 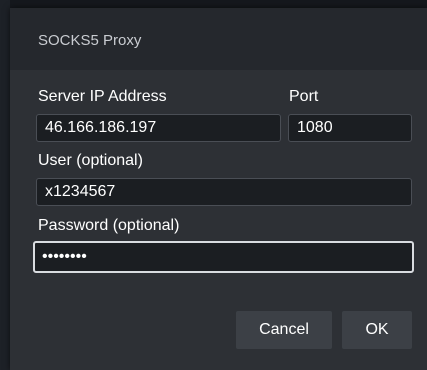 I want to click on server-ip-label: Server IP Address, so click(x=102, y=96).